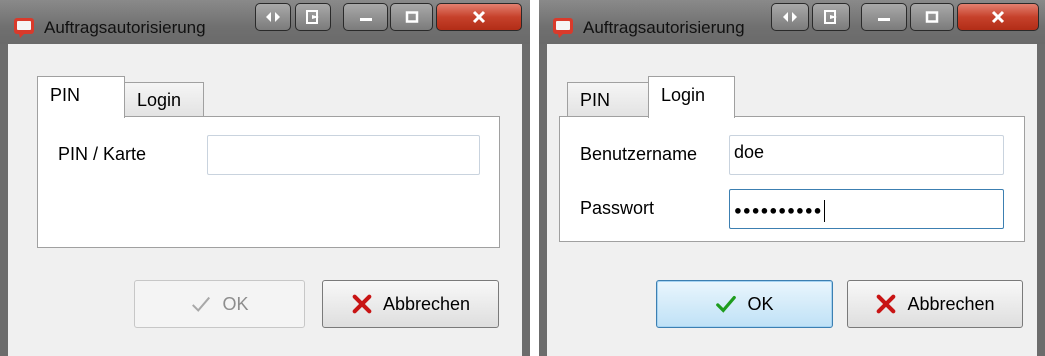 This screenshot has width=1045, height=356. I want to click on username-input-value: doe, so click(749, 152).